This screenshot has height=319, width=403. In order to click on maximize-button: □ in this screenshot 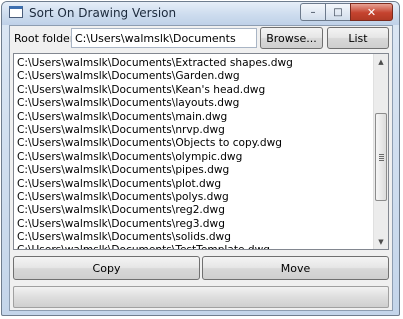, I will do `click(337, 12)`.